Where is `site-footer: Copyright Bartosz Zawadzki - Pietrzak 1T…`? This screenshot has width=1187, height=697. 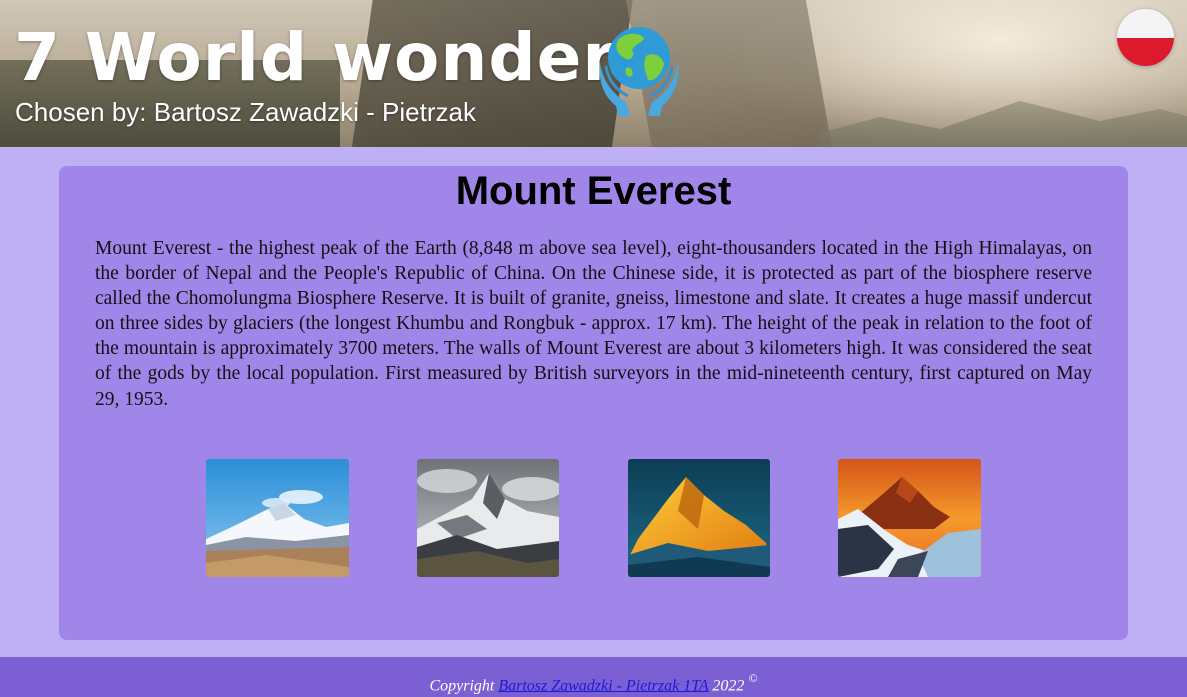 site-footer: Copyright Bartosz Zawadzki - Pietrzak 1T… is located at coordinates (593, 677).